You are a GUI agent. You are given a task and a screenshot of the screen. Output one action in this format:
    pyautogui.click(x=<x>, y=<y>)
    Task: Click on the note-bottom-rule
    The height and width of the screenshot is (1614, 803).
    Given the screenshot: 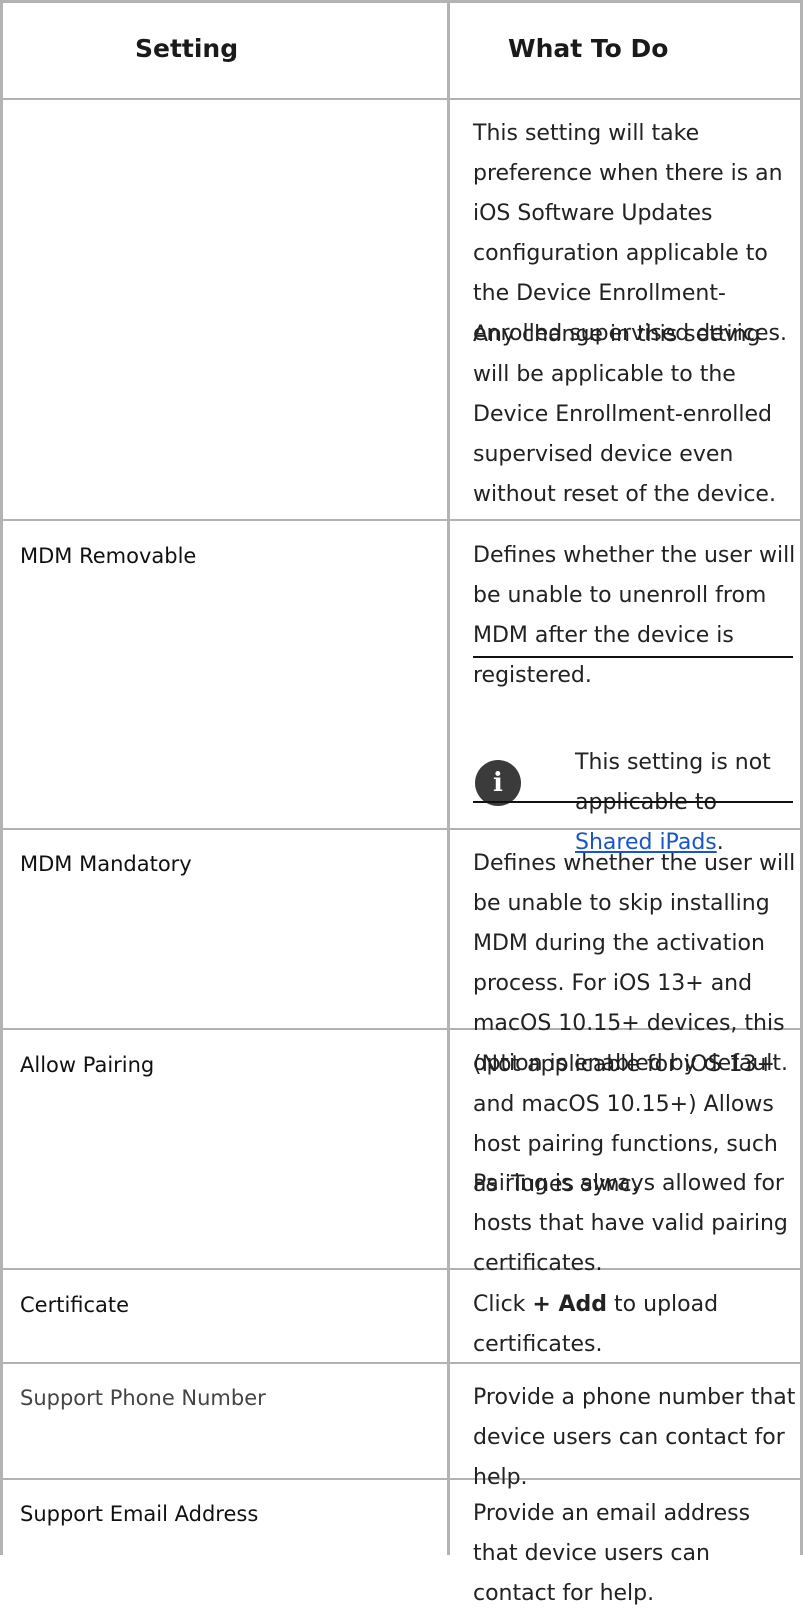 What is the action you would take?
    pyautogui.click(x=633, y=802)
    